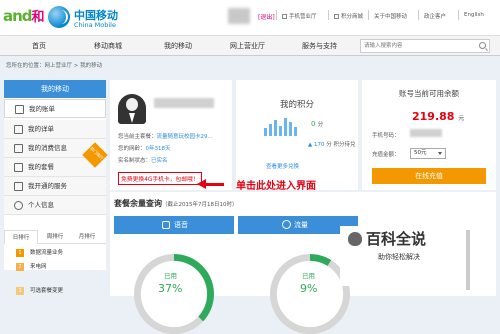  Describe the element at coordinates (170, 288) in the screenshot. I see `voice-used-pct: 37%` at that location.